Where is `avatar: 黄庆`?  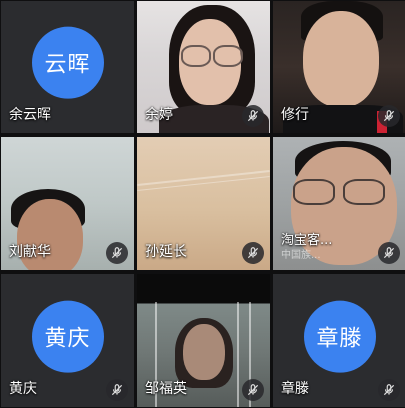
avatar: 黄庆 is located at coordinates (67, 336).